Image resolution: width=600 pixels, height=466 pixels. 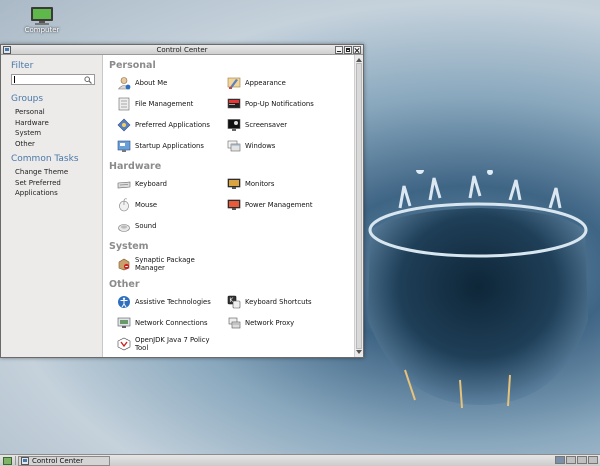 What do you see at coordinates (124, 205) in the screenshot?
I see `mouse-icon` at bounding box center [124, 205].